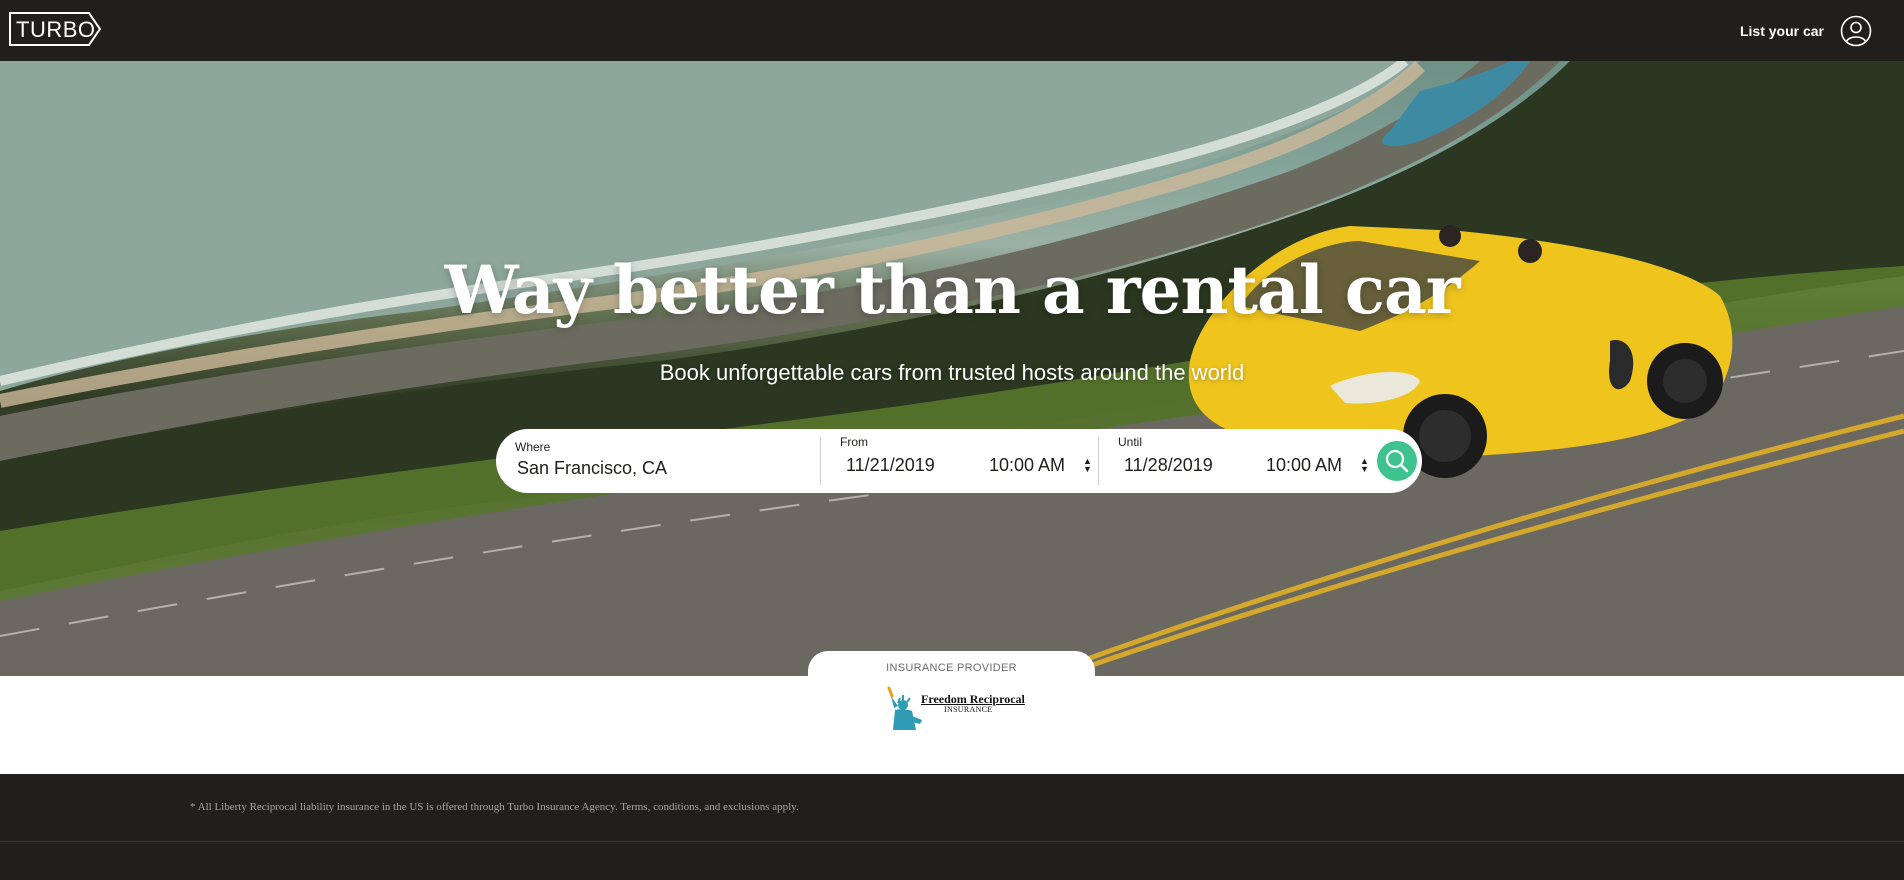 This screenshot has width=1904, height=880. I want to click on insurance-provider-subtitle: INSURANCE, so click(968, 709).